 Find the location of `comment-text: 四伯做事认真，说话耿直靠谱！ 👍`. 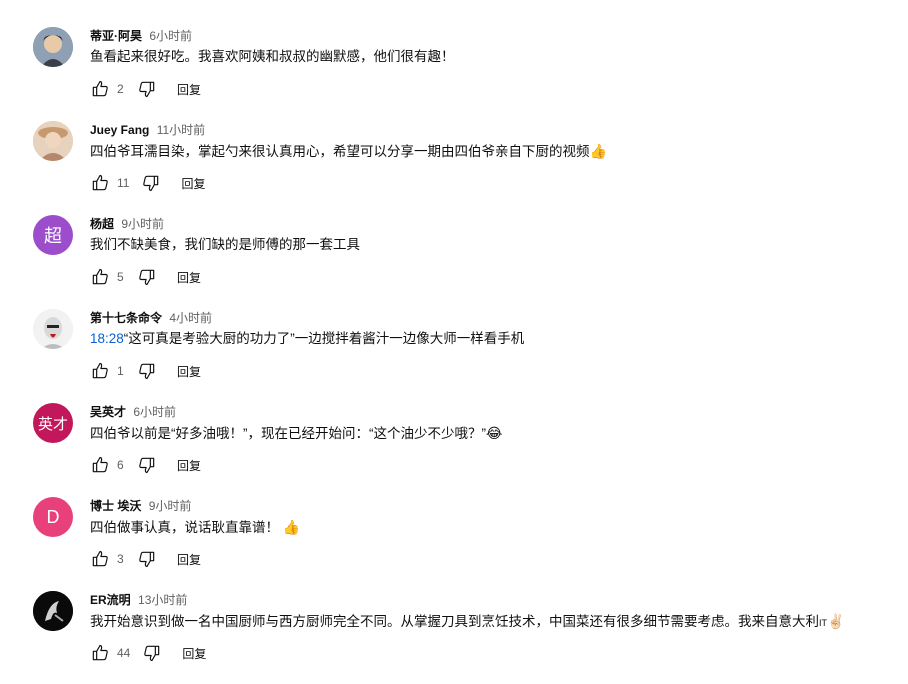

comment-text: 四伯做事认真，说话耿直靠谱！ 👍 is located at coordinates (195, 527).